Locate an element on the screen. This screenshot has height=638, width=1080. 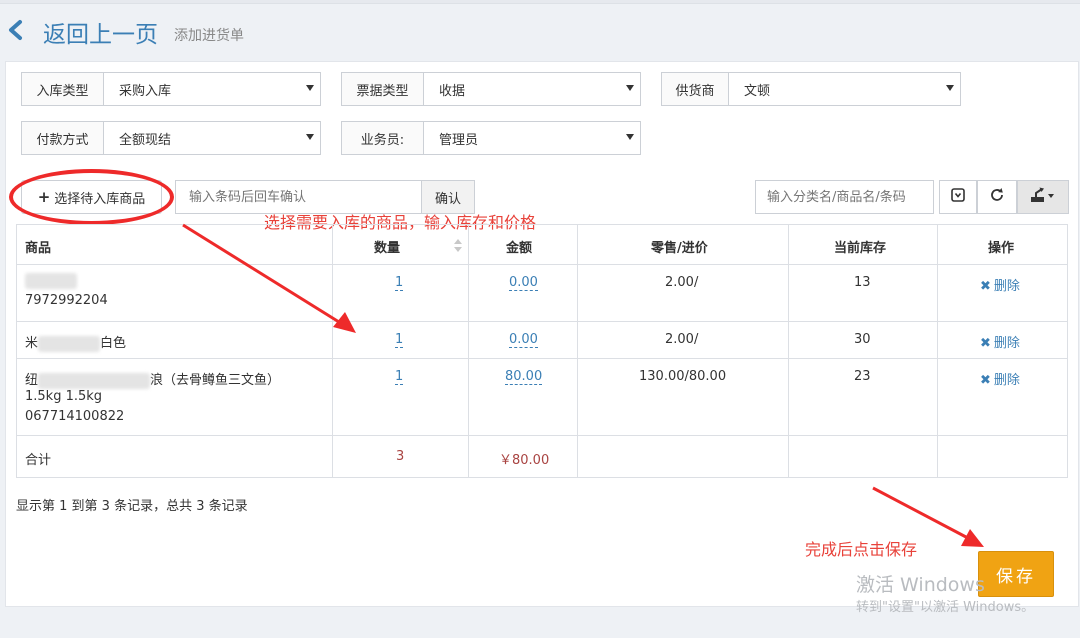
search-input is located at coordinates (844, 197).